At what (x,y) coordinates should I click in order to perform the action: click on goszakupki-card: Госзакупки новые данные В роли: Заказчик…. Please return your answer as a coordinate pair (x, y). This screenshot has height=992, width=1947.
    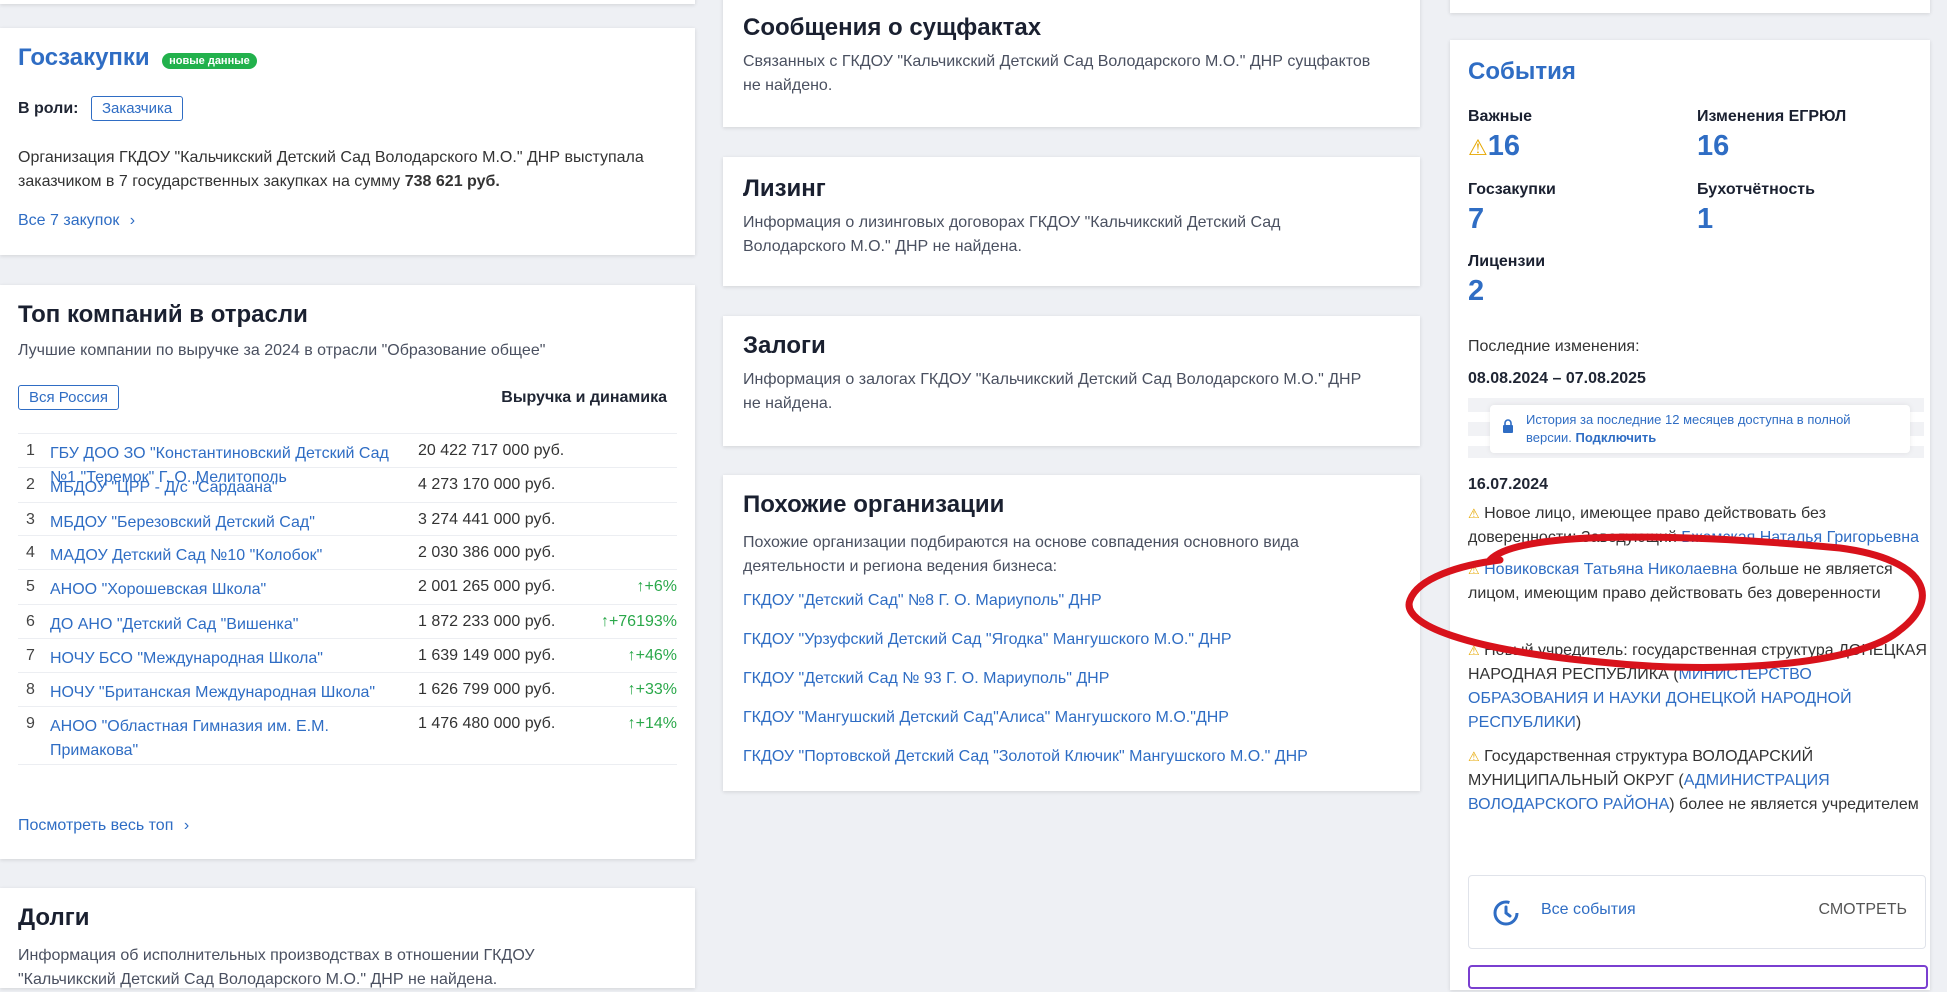
    Looking at the image, I should click on (347, 141).